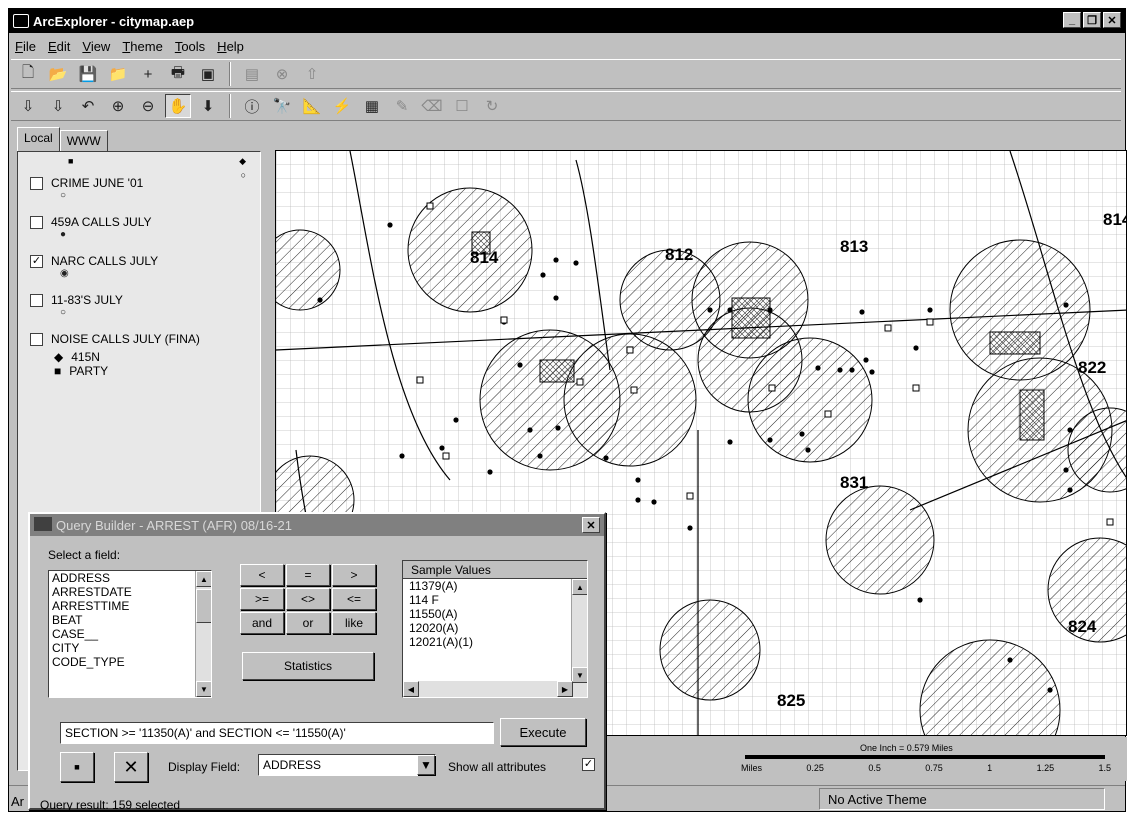  What do you see at coordinates (543, 732) in the screenshot?
I see `execute-button: Execute` at bounding box center [543, 732].